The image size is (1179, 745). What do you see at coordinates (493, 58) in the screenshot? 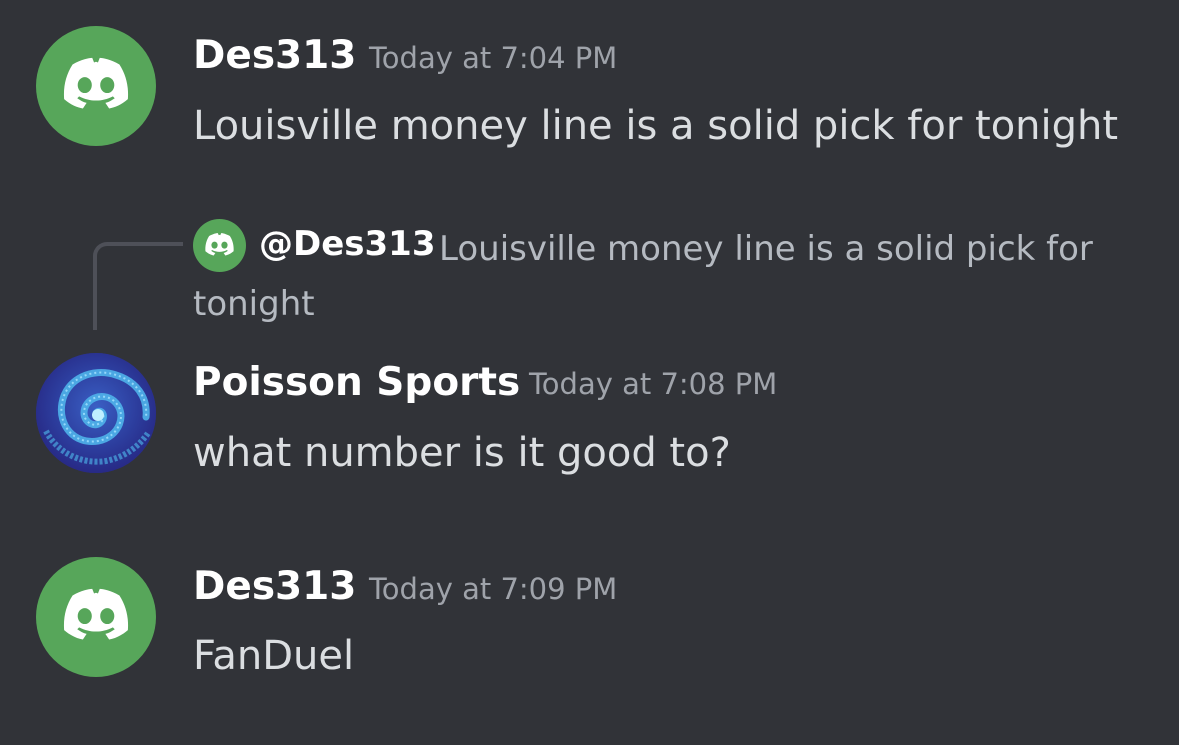
I see `message-timestamp: Today at 7:04 PM` at bounding box center [493, 58].